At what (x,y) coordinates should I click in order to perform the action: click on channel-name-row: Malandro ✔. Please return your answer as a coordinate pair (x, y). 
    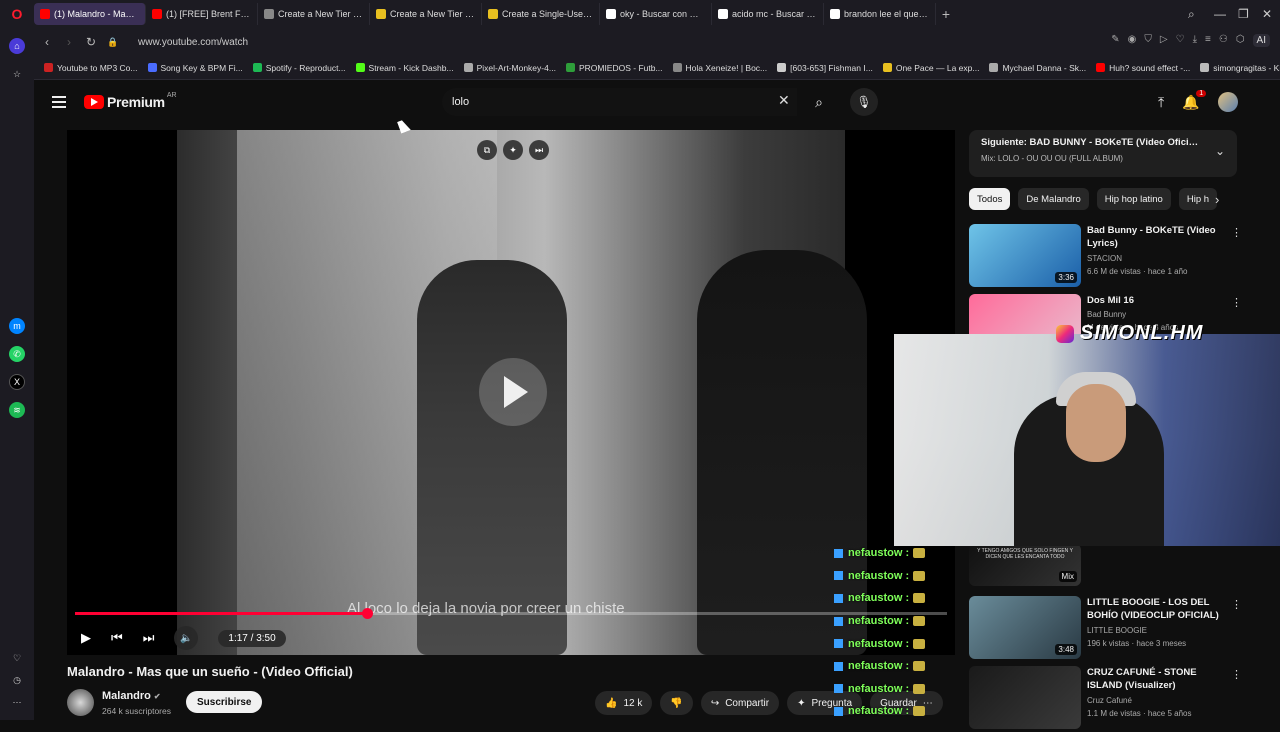
    Looking at the image, I should click on (131, 696).